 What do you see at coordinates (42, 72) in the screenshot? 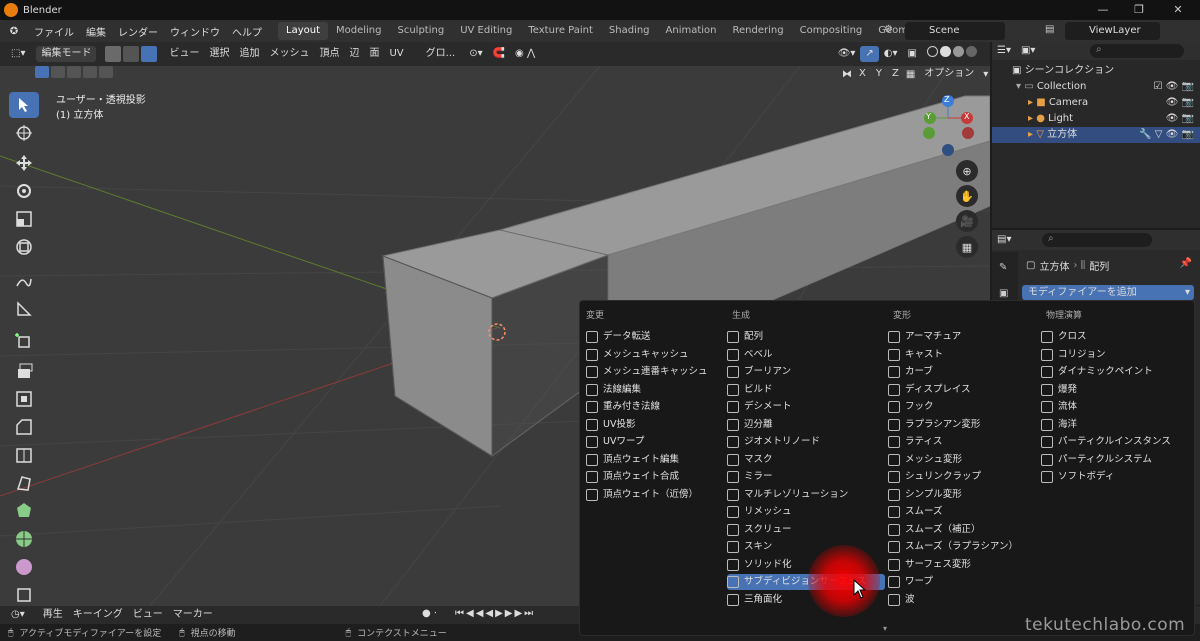
I see `select-new-icon` at bounding box center [42, 72].